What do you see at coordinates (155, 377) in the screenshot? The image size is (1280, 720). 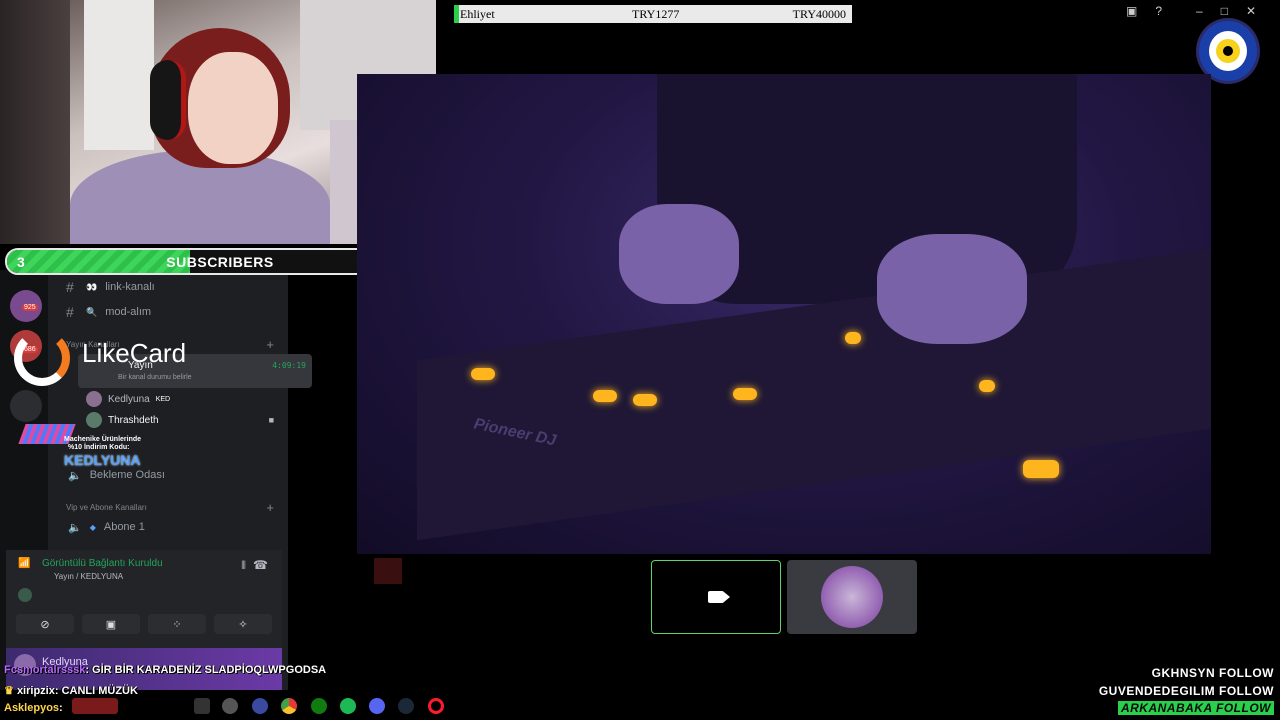 I see `voice-channel-status: Bir kanal durumu belirle` at bounding box center [155, 377].